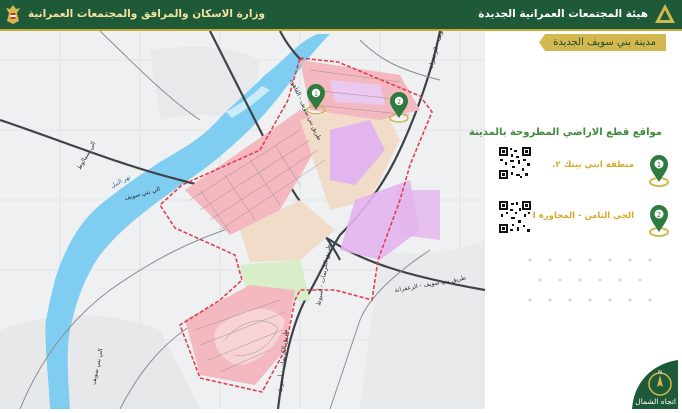 The width and height of the screenshot is (682, 413). Describe the element at coordinates (593, 165) in the screenshot. I see `location-1-label: منطقة ابني بيتك ٢.` at that location.